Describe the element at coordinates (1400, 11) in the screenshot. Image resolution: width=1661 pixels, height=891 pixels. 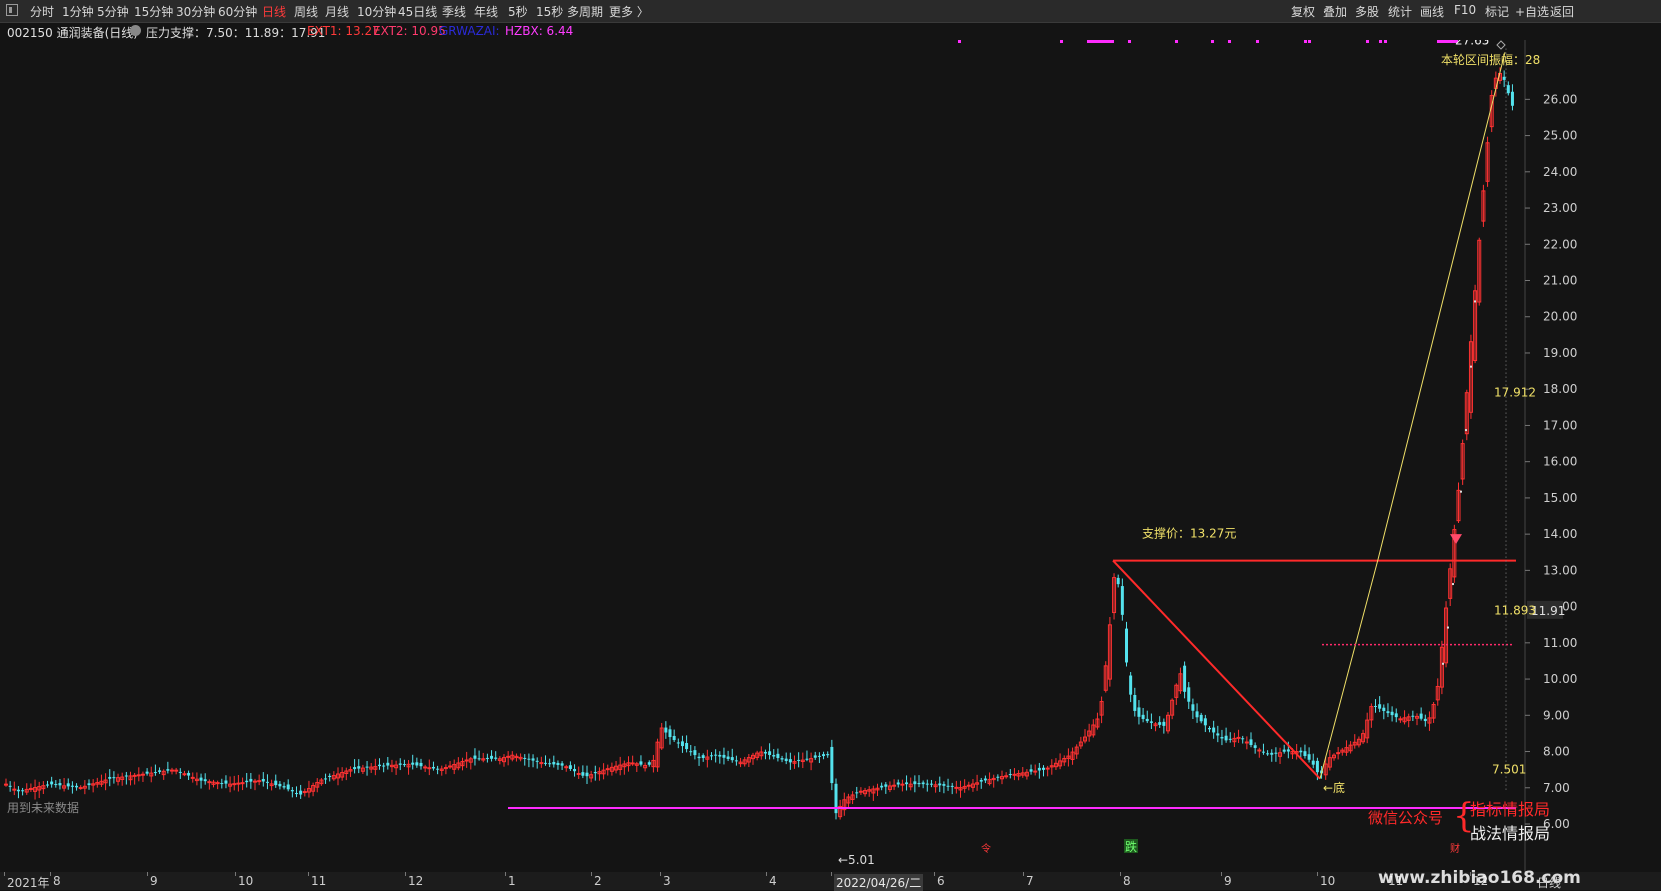
I see `toolbar-button-3: 统计` at that location.